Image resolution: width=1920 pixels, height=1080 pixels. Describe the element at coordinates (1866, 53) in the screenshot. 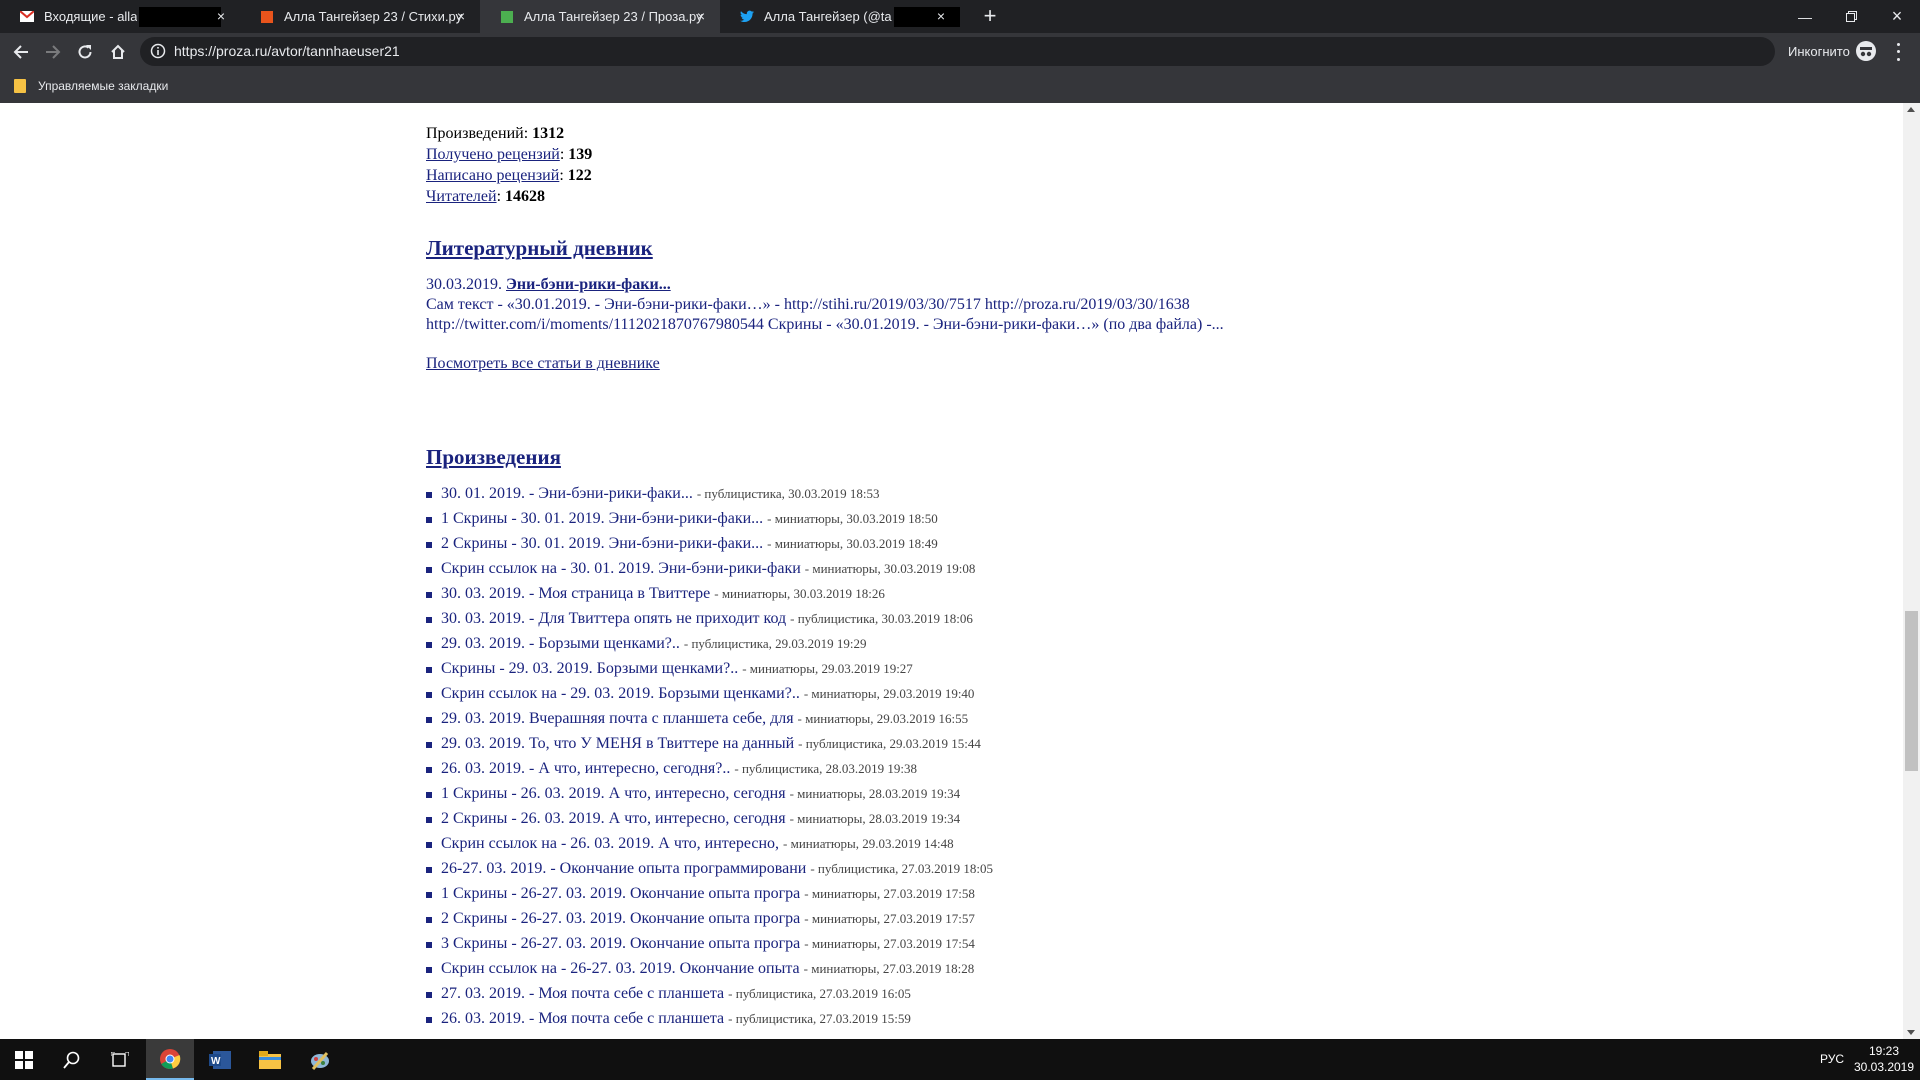

I see `incognito-icon` at that location.